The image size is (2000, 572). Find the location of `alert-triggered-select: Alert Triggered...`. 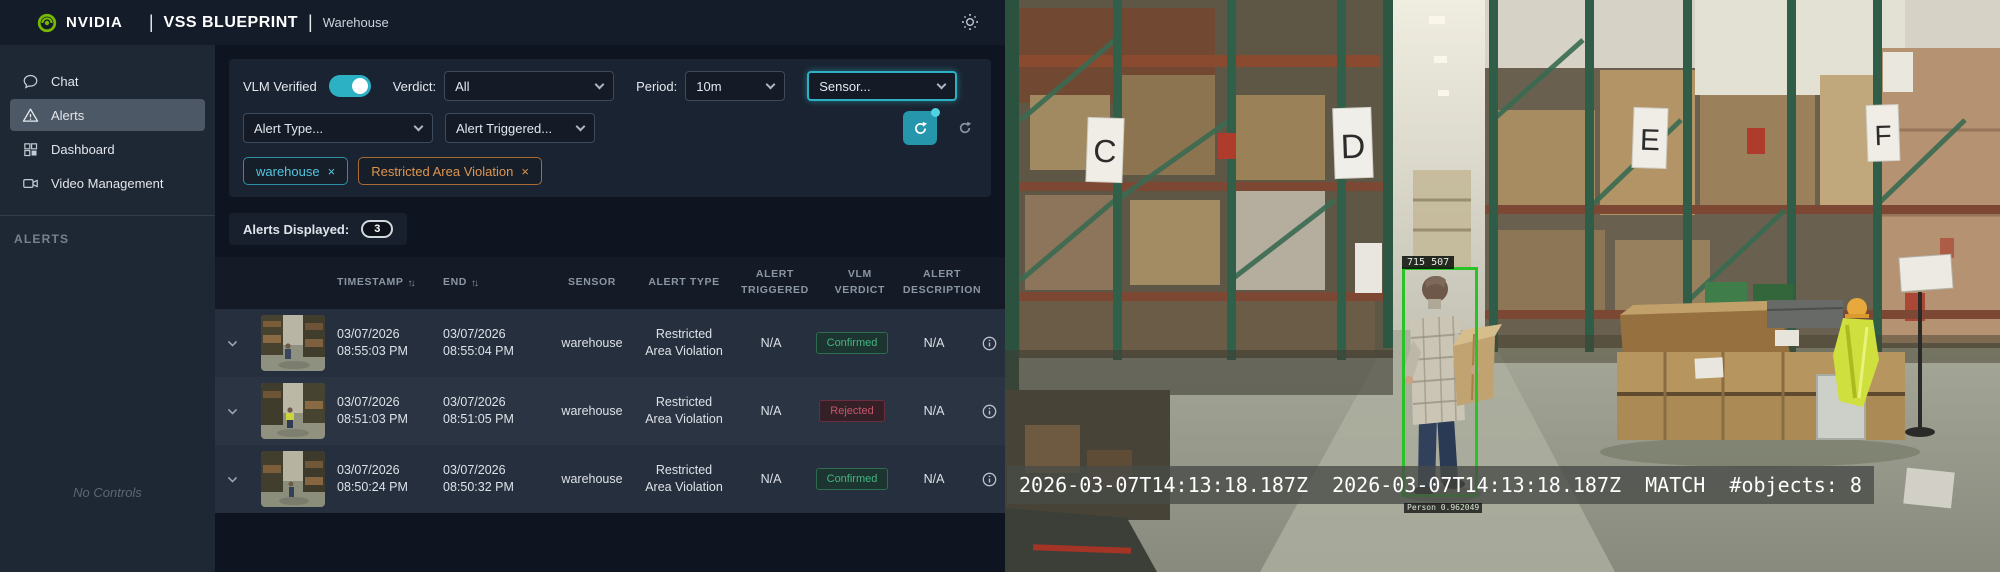

alert-triggered-select: Alert Triggered... is located at coordinates (520, 128).